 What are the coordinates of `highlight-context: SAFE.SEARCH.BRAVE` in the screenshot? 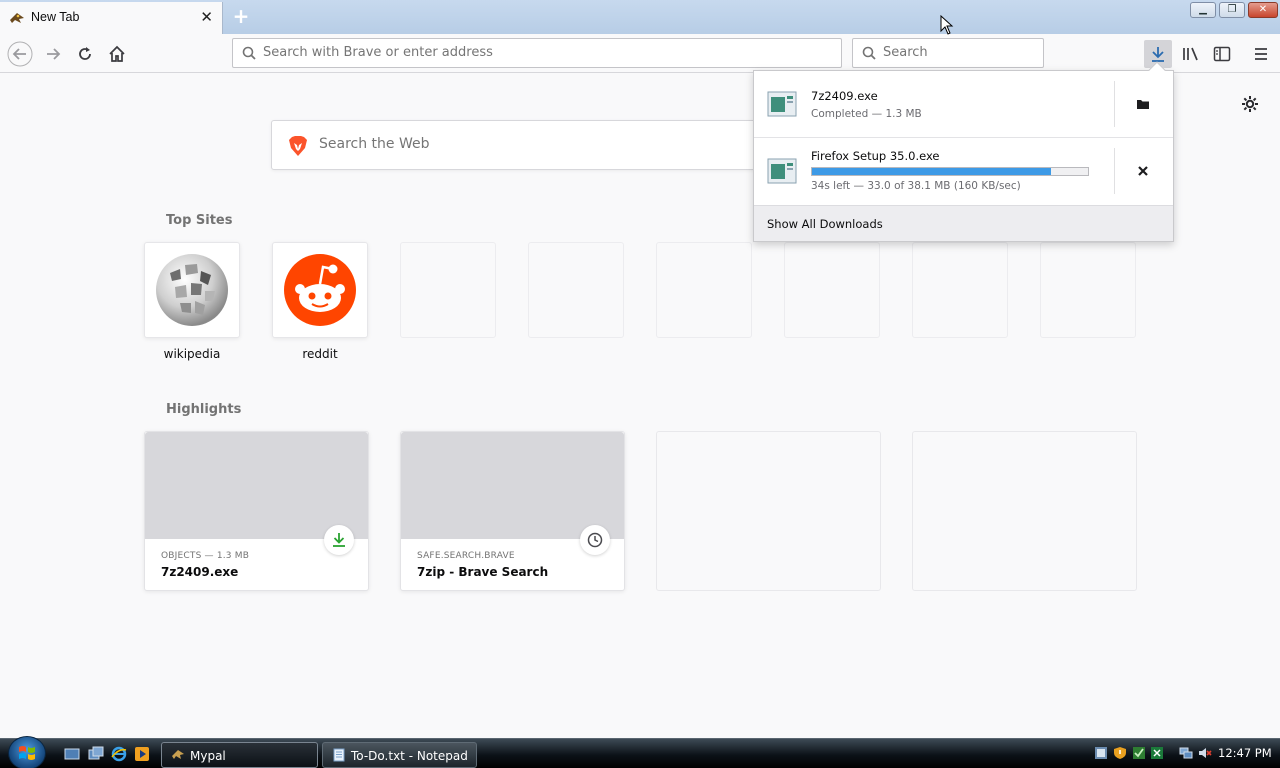 It's located at (466, 556).